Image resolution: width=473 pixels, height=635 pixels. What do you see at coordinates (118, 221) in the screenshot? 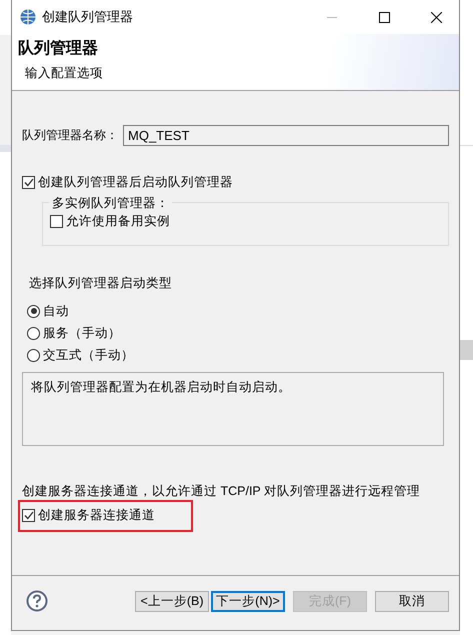
I see `checkbox-label: 允许使用备用实例` at bounding box center [118, 221].